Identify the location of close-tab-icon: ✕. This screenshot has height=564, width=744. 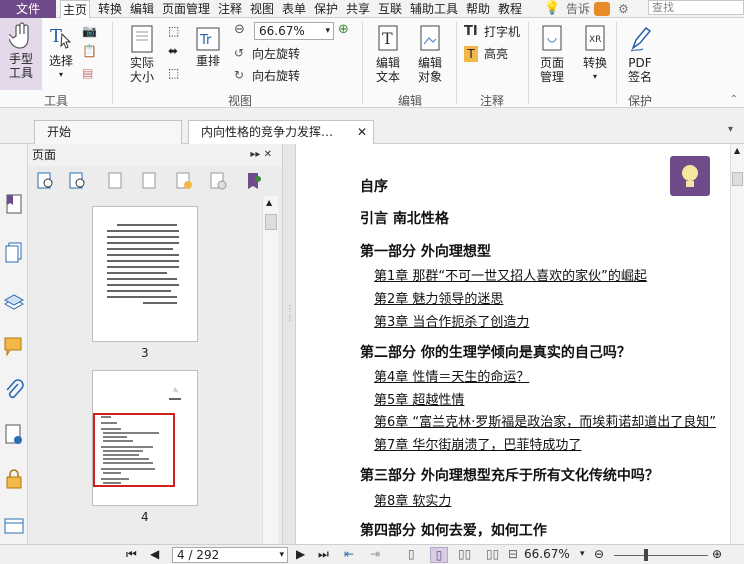
(362, 132).